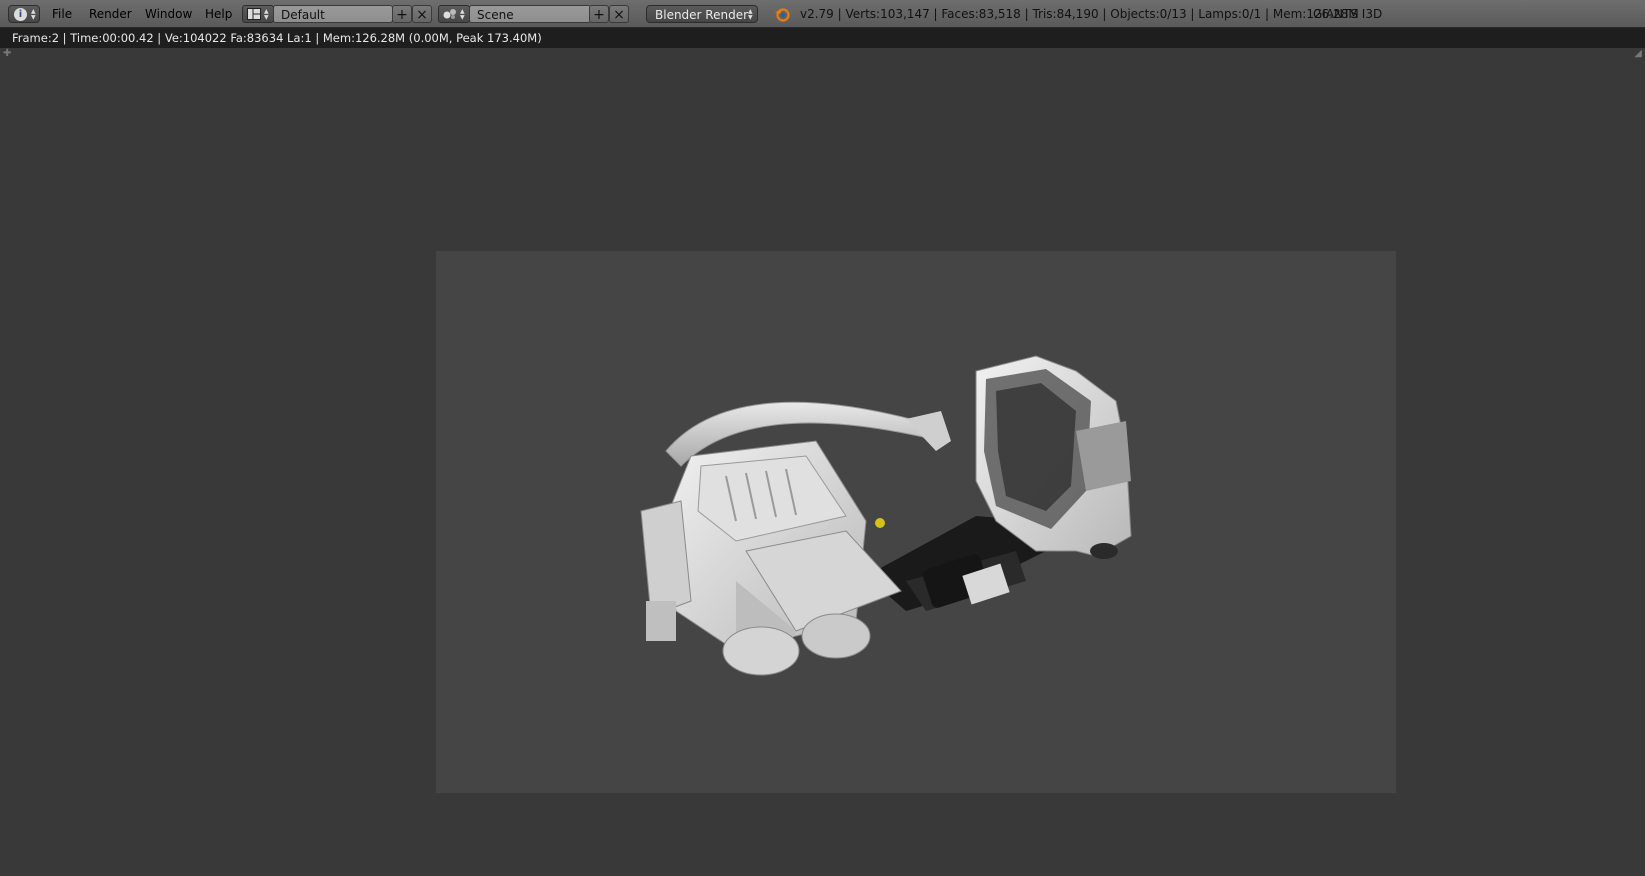 The image size is (1645, 876). What do you see at coordinates (62, 14) in the screenshot?
I see `menu-file: File` at bounding box center [62, 14].